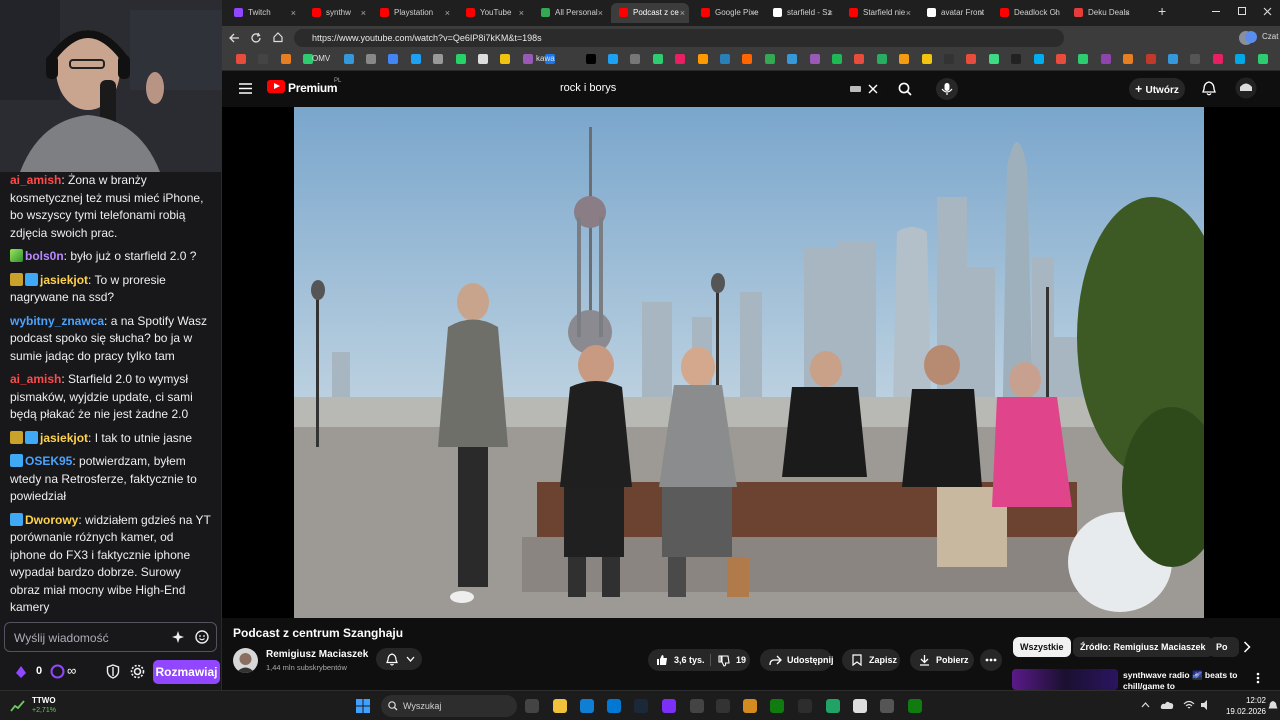  What do you see at coordinates (1216, 11) in the screenshot?
I see `minimize-button` at bounding box center [1216, 11].